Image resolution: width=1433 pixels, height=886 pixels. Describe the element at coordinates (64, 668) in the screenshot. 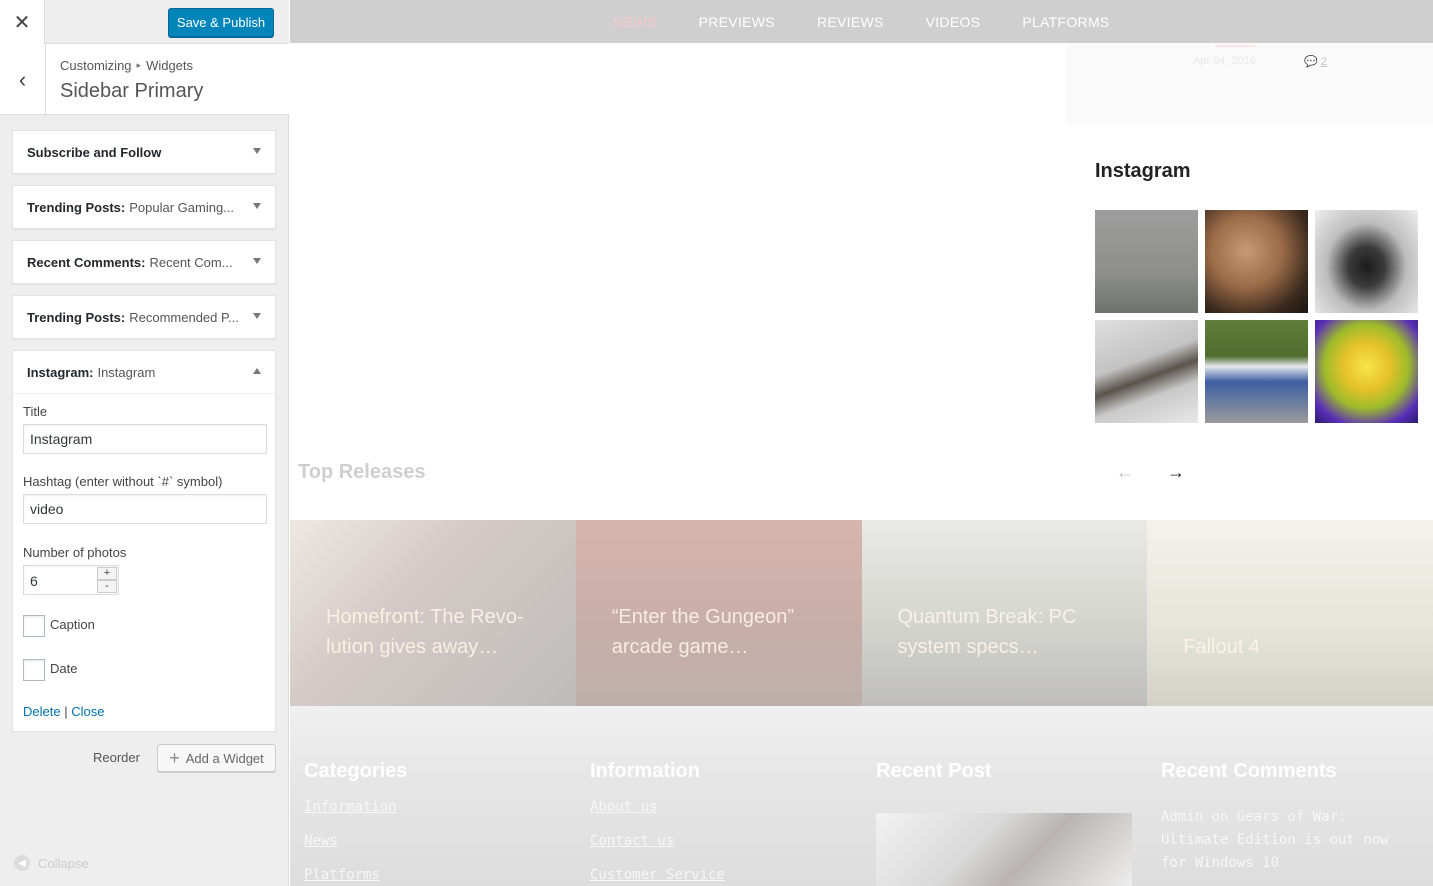

I see `date-label: Date` at that location.